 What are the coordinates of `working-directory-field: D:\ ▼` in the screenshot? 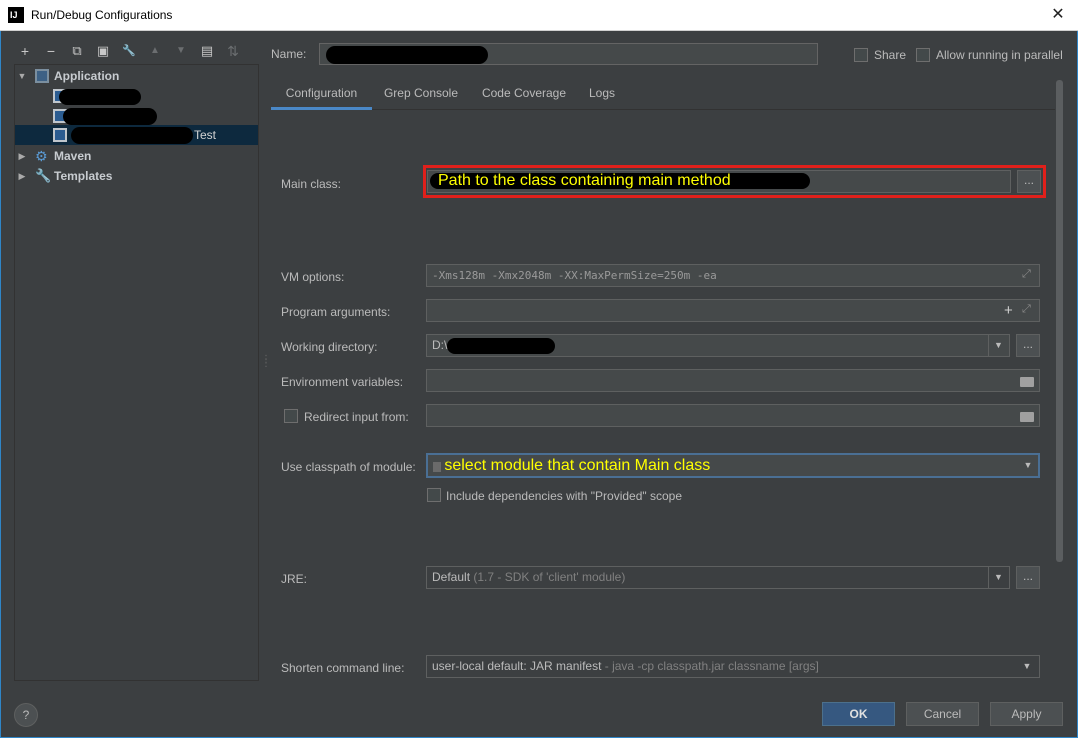 It's located at (718, 345).